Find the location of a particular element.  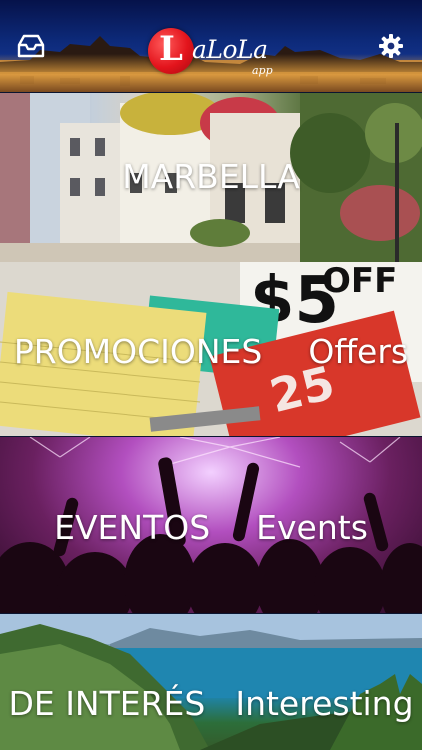

category-title-es: MARBELLA is located at coordinates (211, 176).